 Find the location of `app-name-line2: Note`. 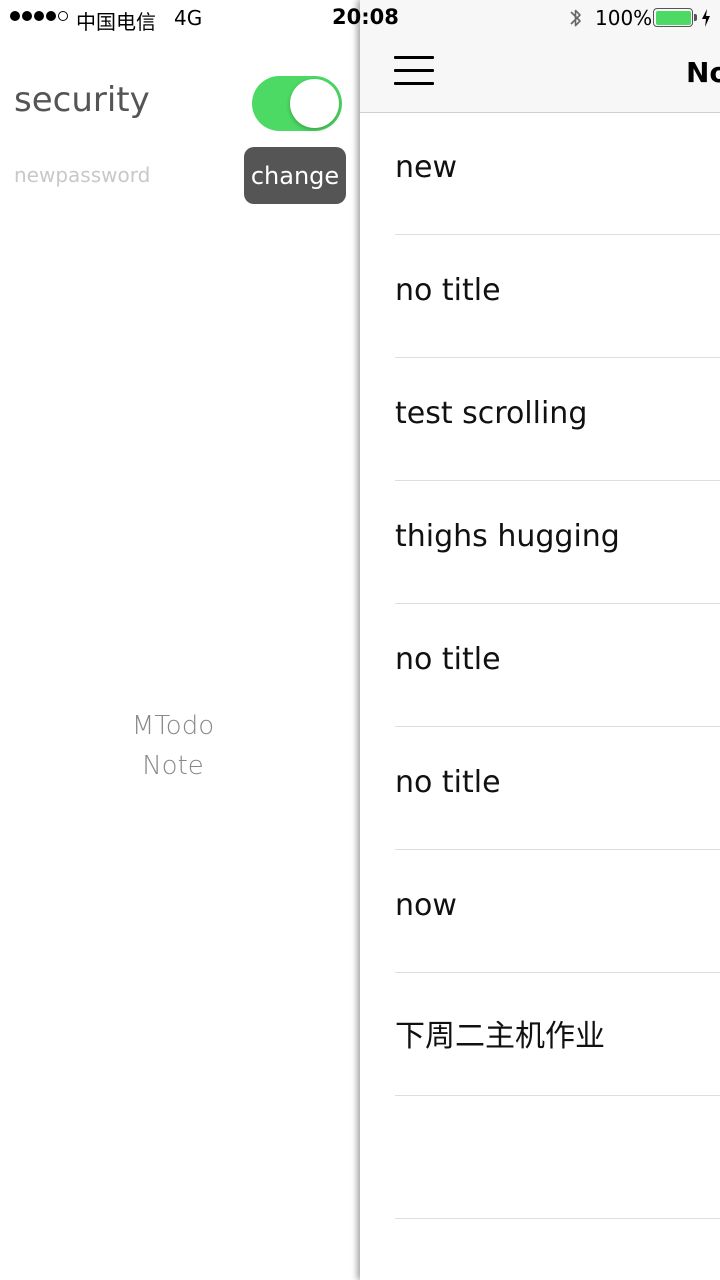

app-name-line2: Note is located at coordinates (173, 766).